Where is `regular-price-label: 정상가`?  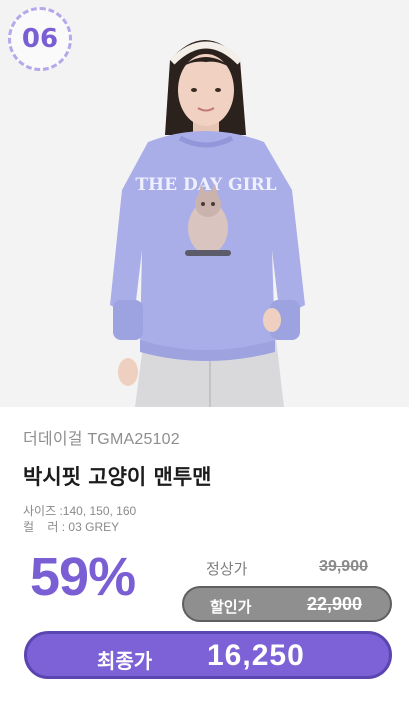 regular-price-label: 정상가 is located at coordinates (227, 569).